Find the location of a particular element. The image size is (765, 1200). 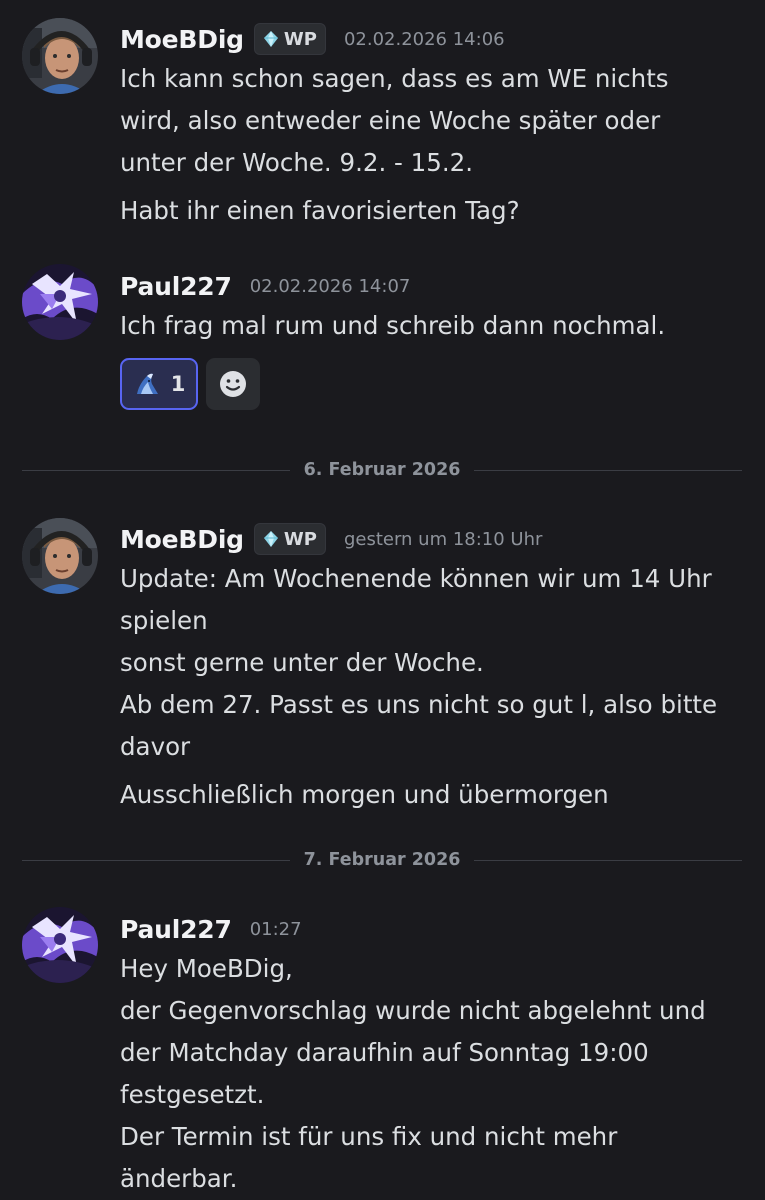

message-line: der Matchday daraufhin auf Sonntag 19:00 is located at coordinates (384, 1052).